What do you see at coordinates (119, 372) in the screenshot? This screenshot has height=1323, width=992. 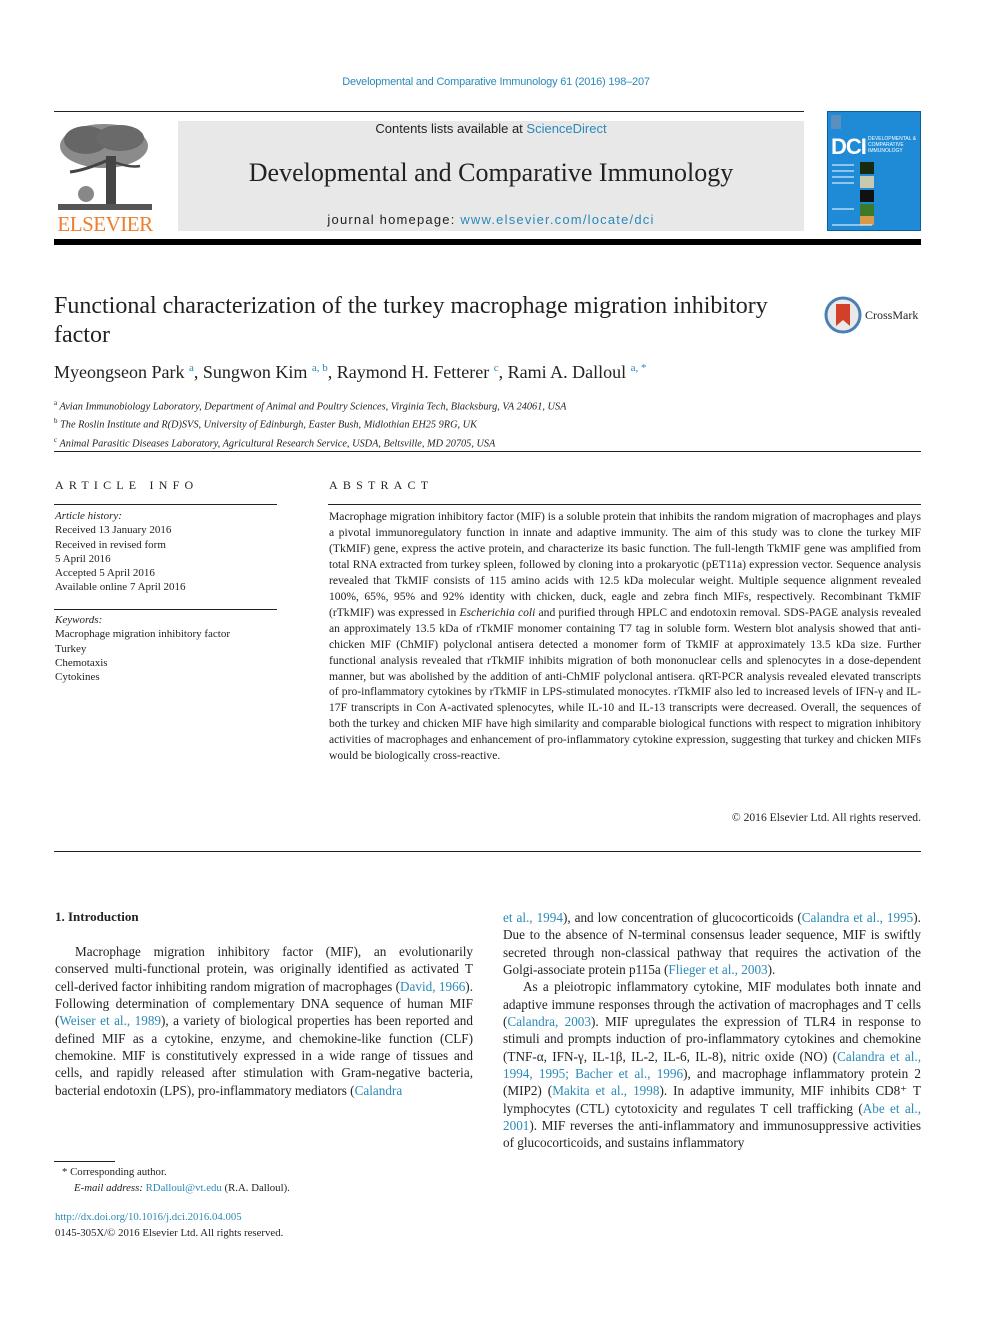 I see `author-name: Myeongseon Park` at bounding box center [119, 372].